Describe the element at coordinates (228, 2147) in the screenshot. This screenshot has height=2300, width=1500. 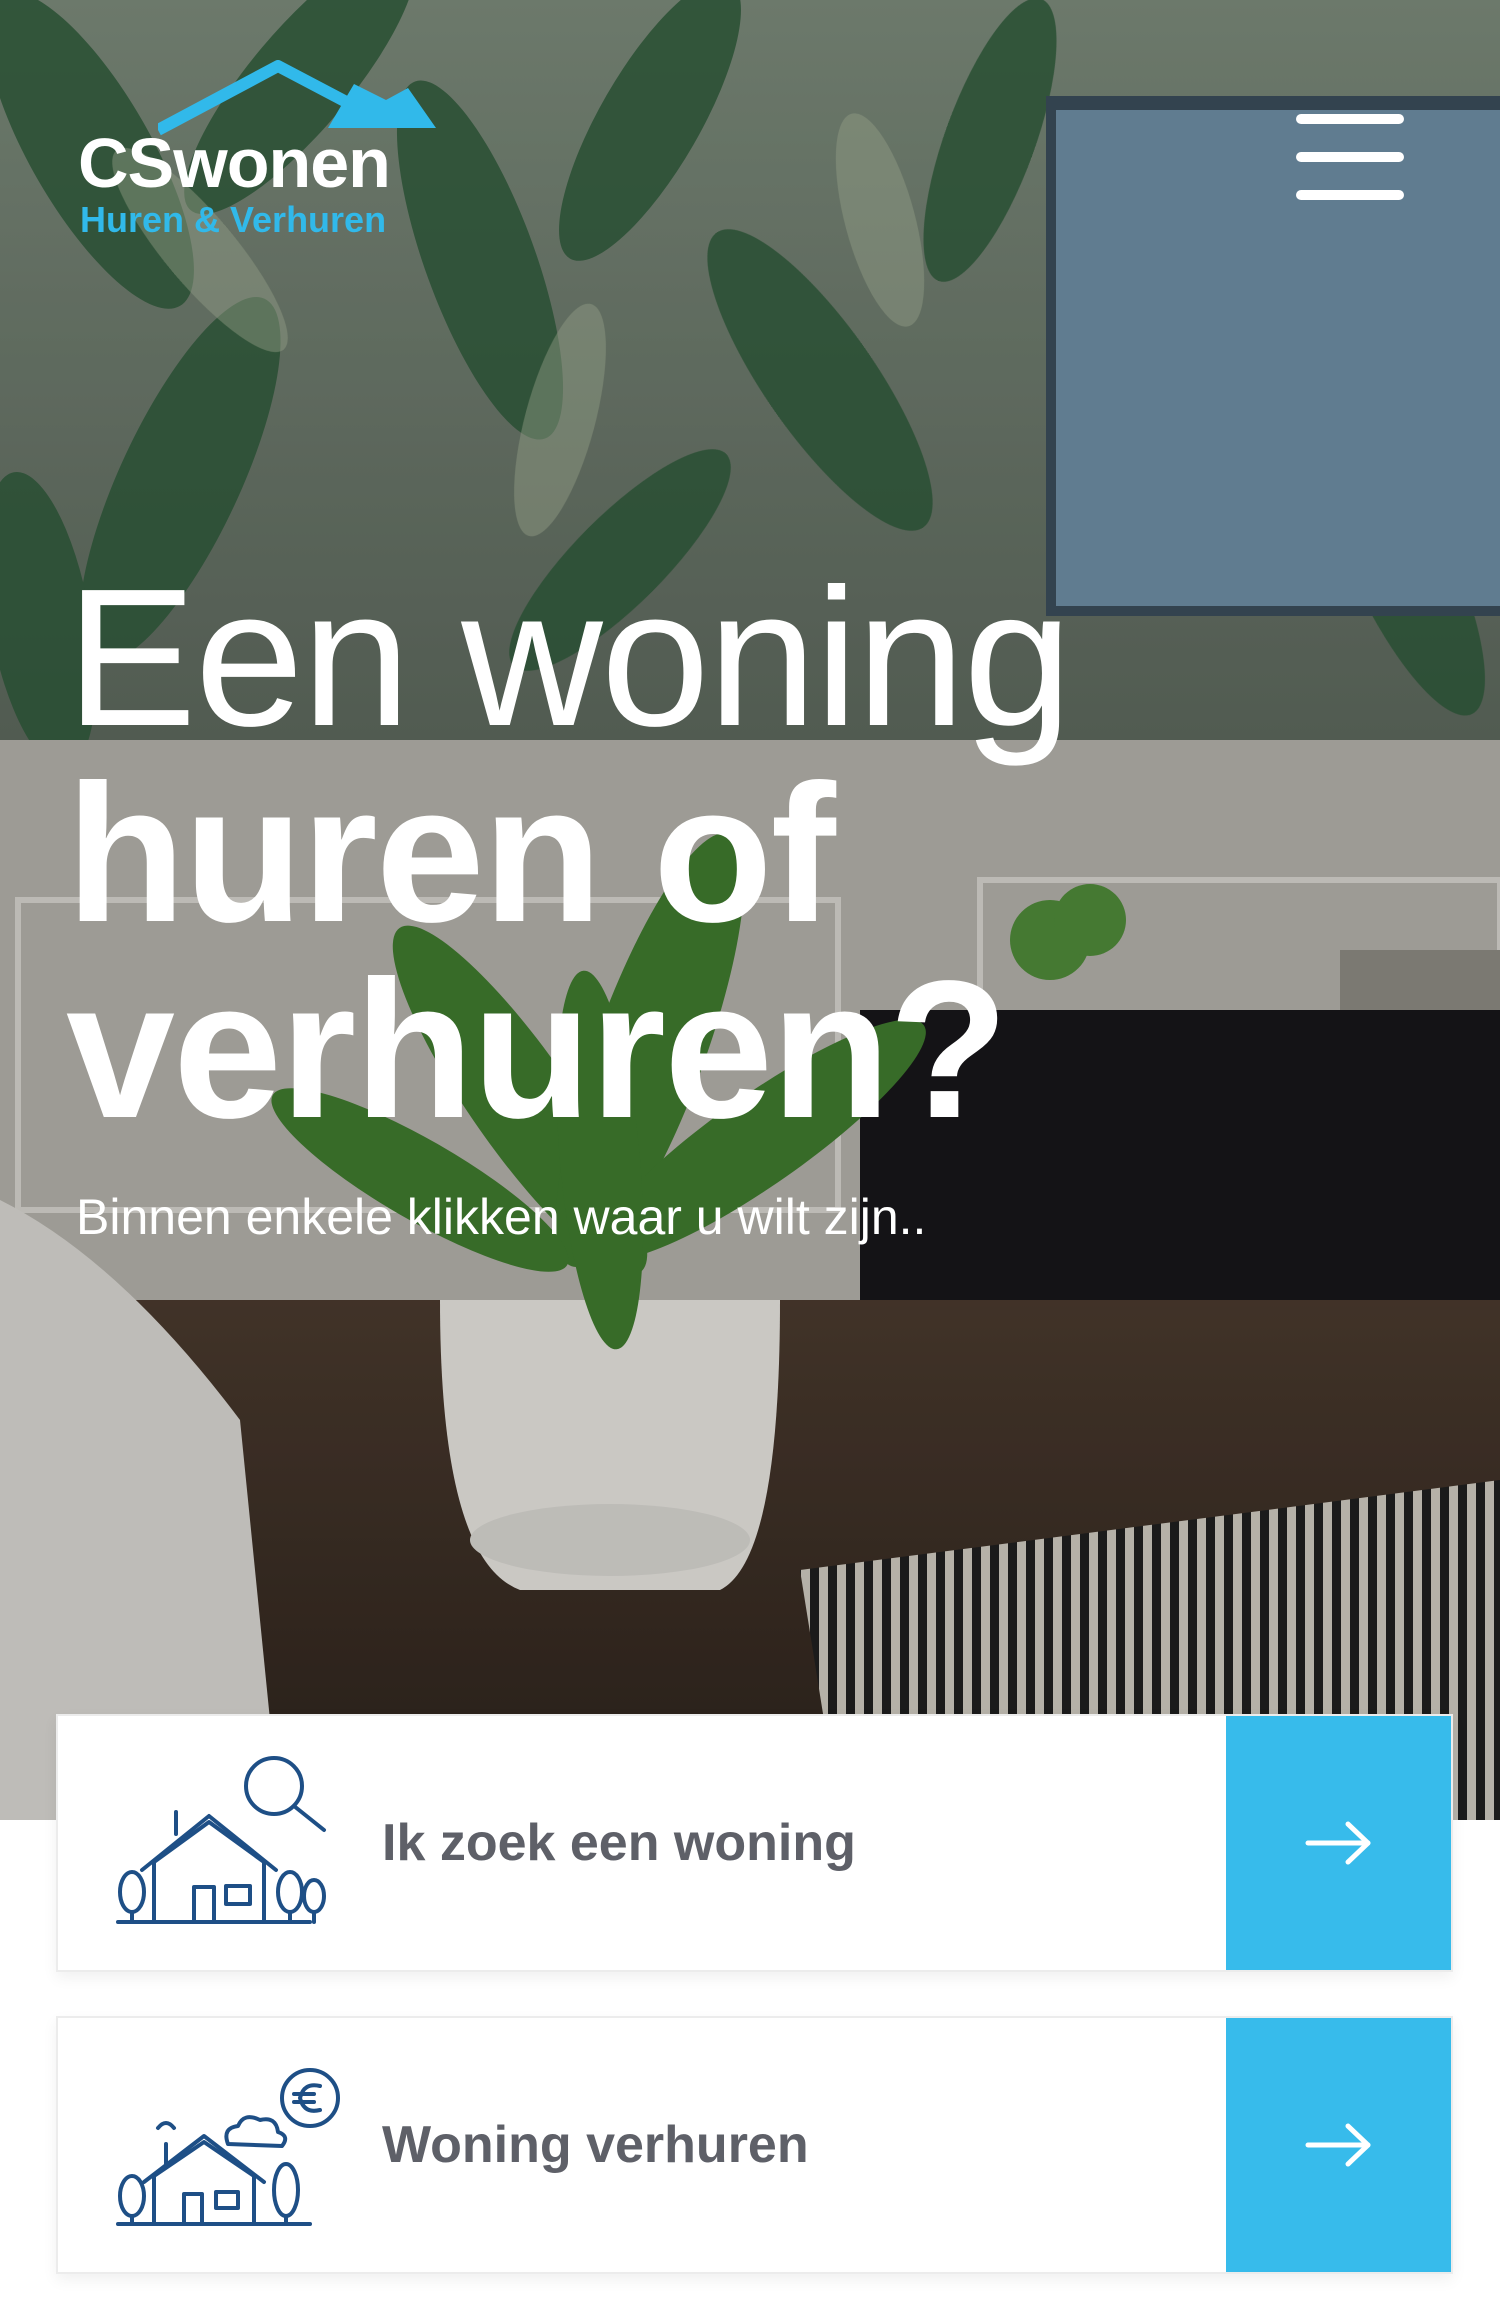
I see `house-euro-icon` at that location.